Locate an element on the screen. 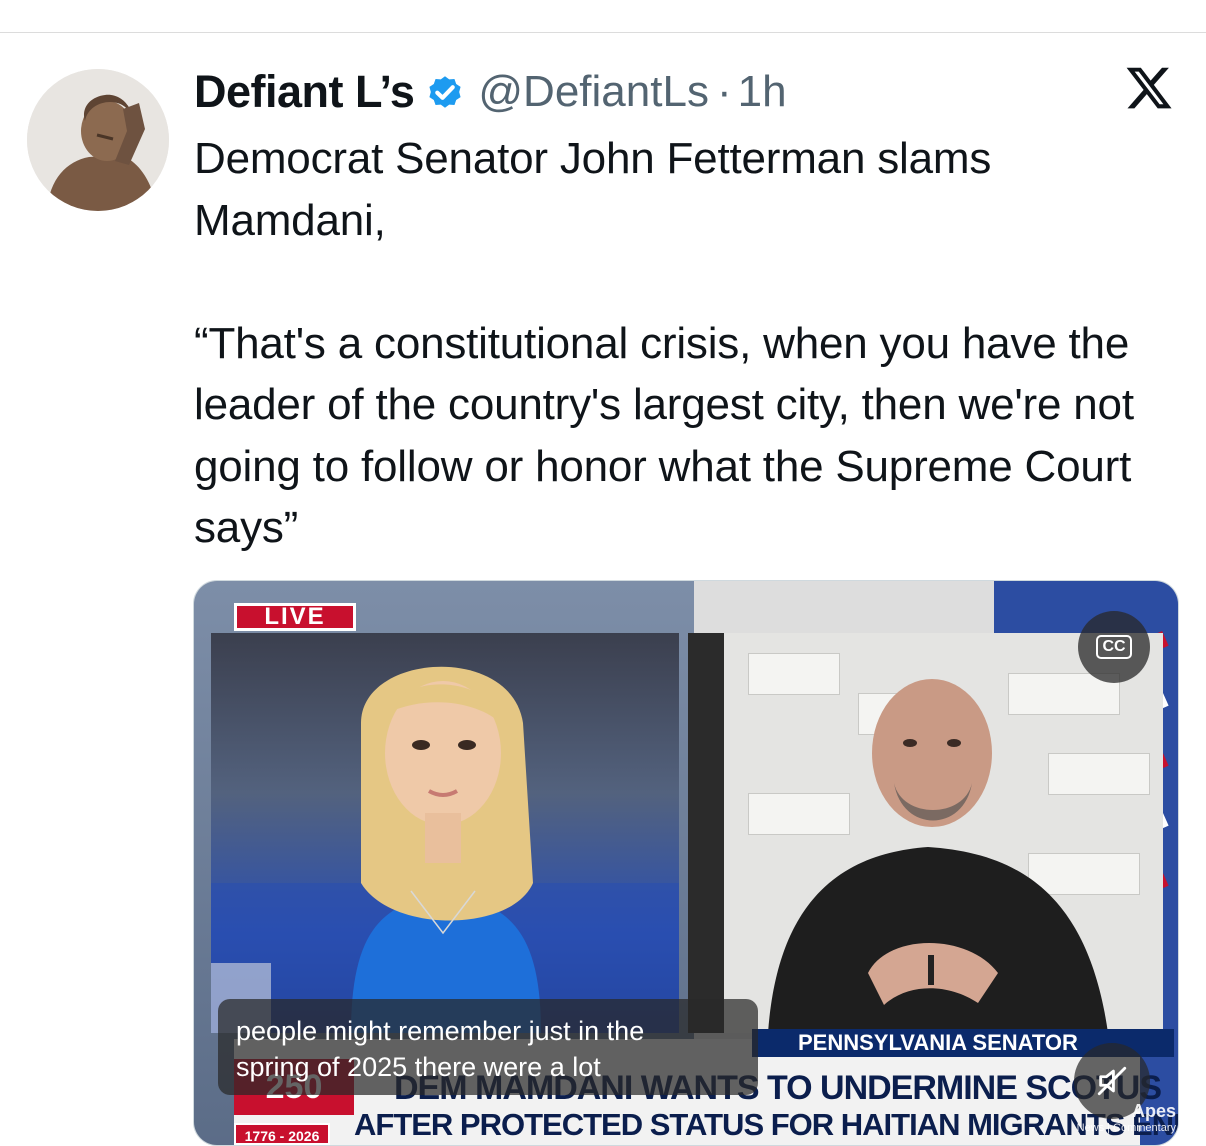 This screenshot has width=1206, height=1146. news-anchor-image is located at coordinates (445, 849).